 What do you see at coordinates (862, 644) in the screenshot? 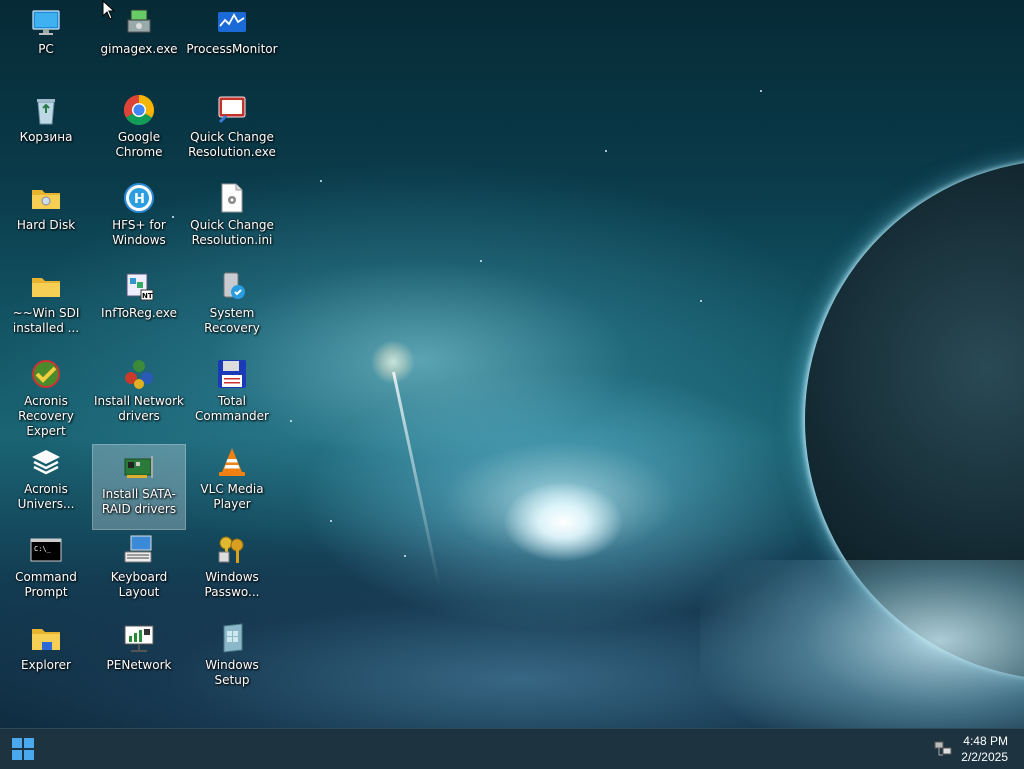
I see `wallpaper-clouds` at bounding box center [862, 644].